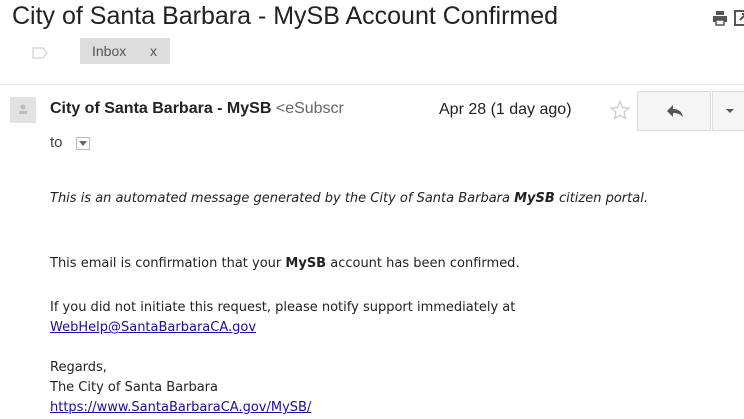 This screenshot has height=419, width=744. I want to click on person-icon, so click(23, 109).